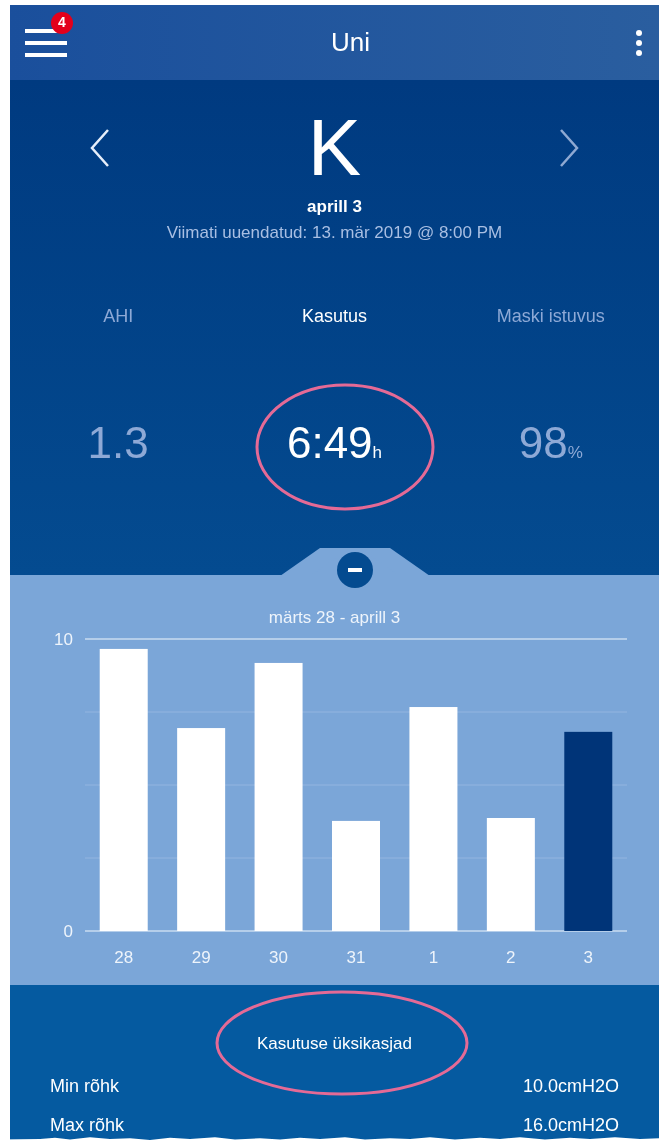  I want to click on more-menu-button, so click(639, 42).